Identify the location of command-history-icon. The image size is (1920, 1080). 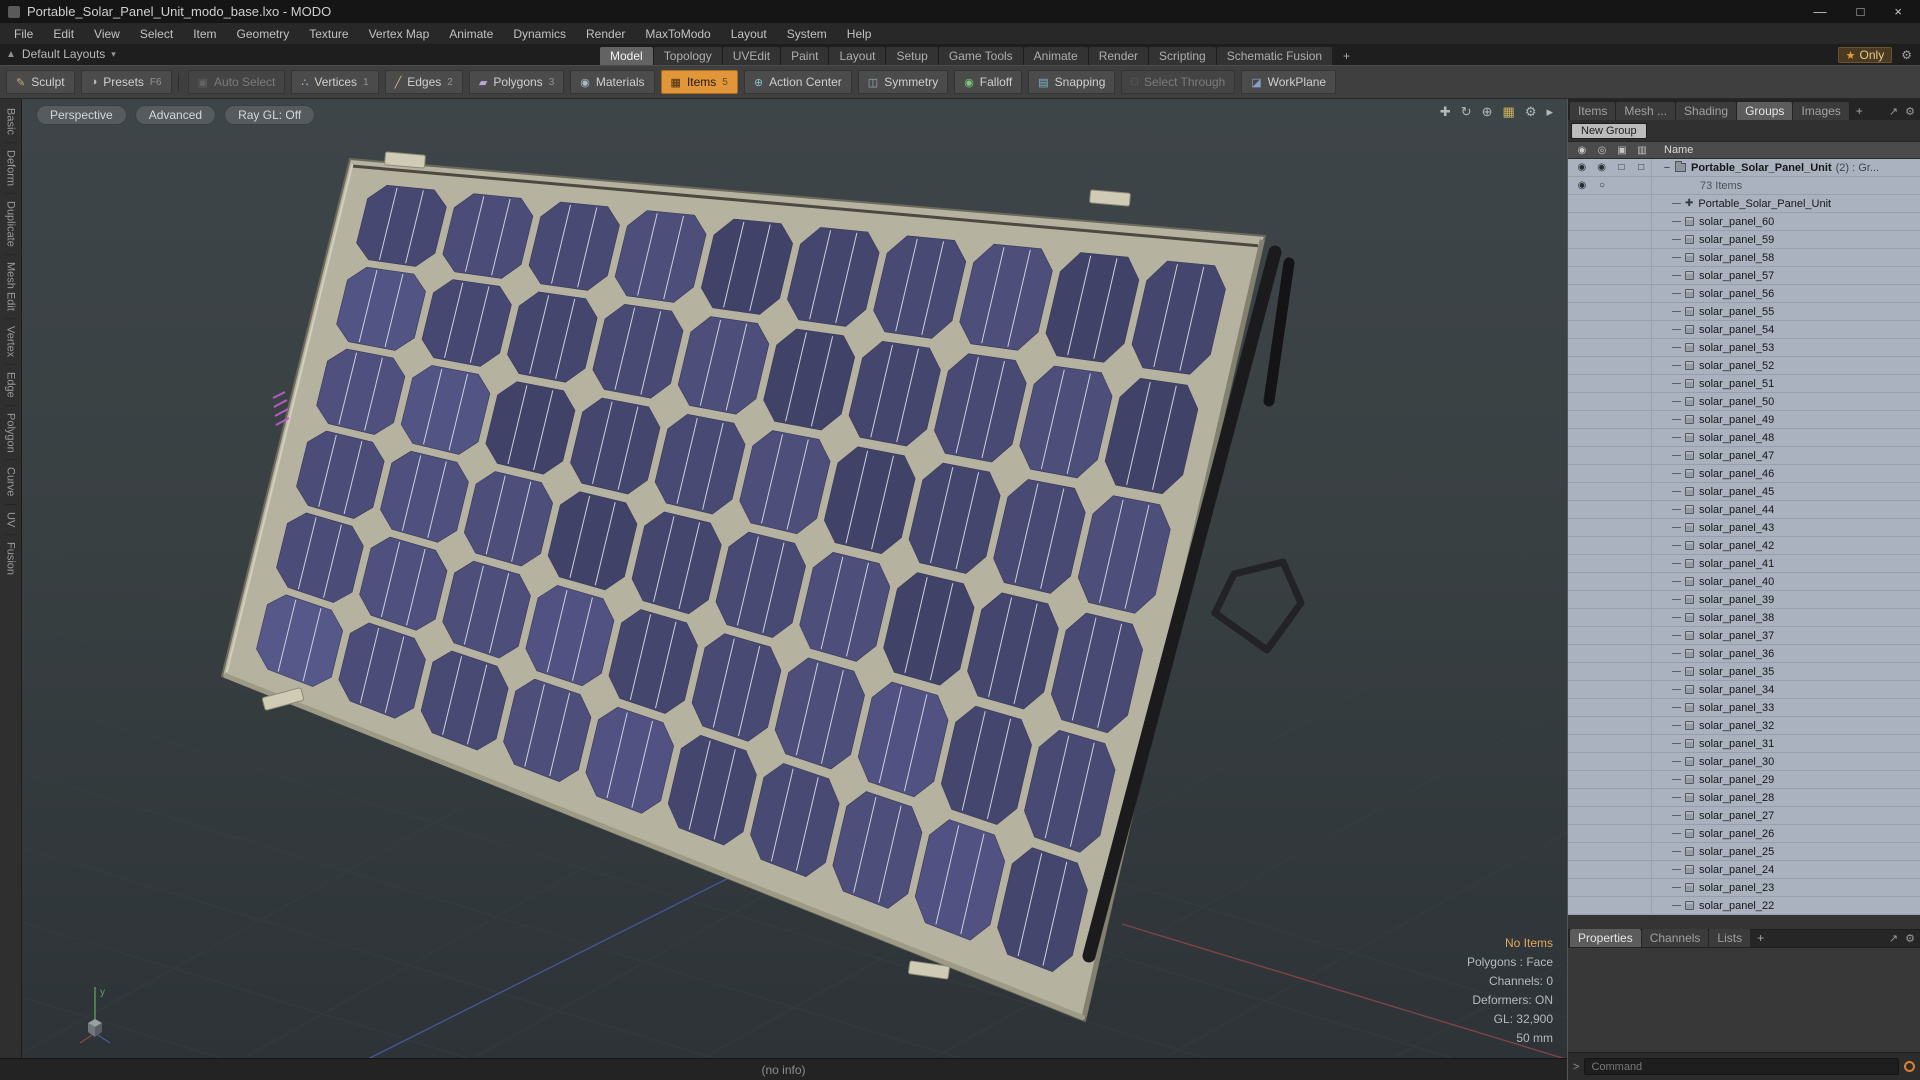
(1909, 1066).